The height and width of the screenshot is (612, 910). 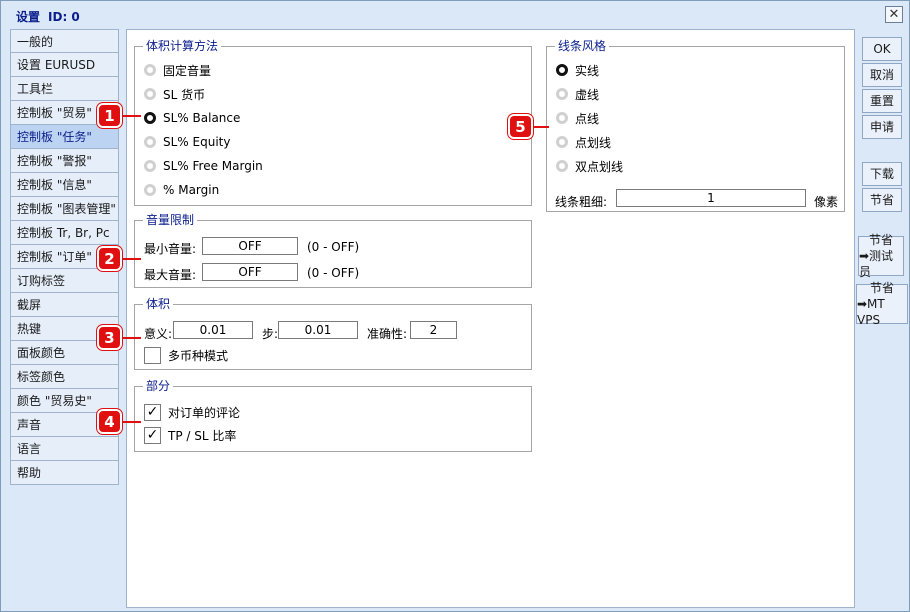 I want to click on sidebar-item: 截屏, so click(x=64, y=305).